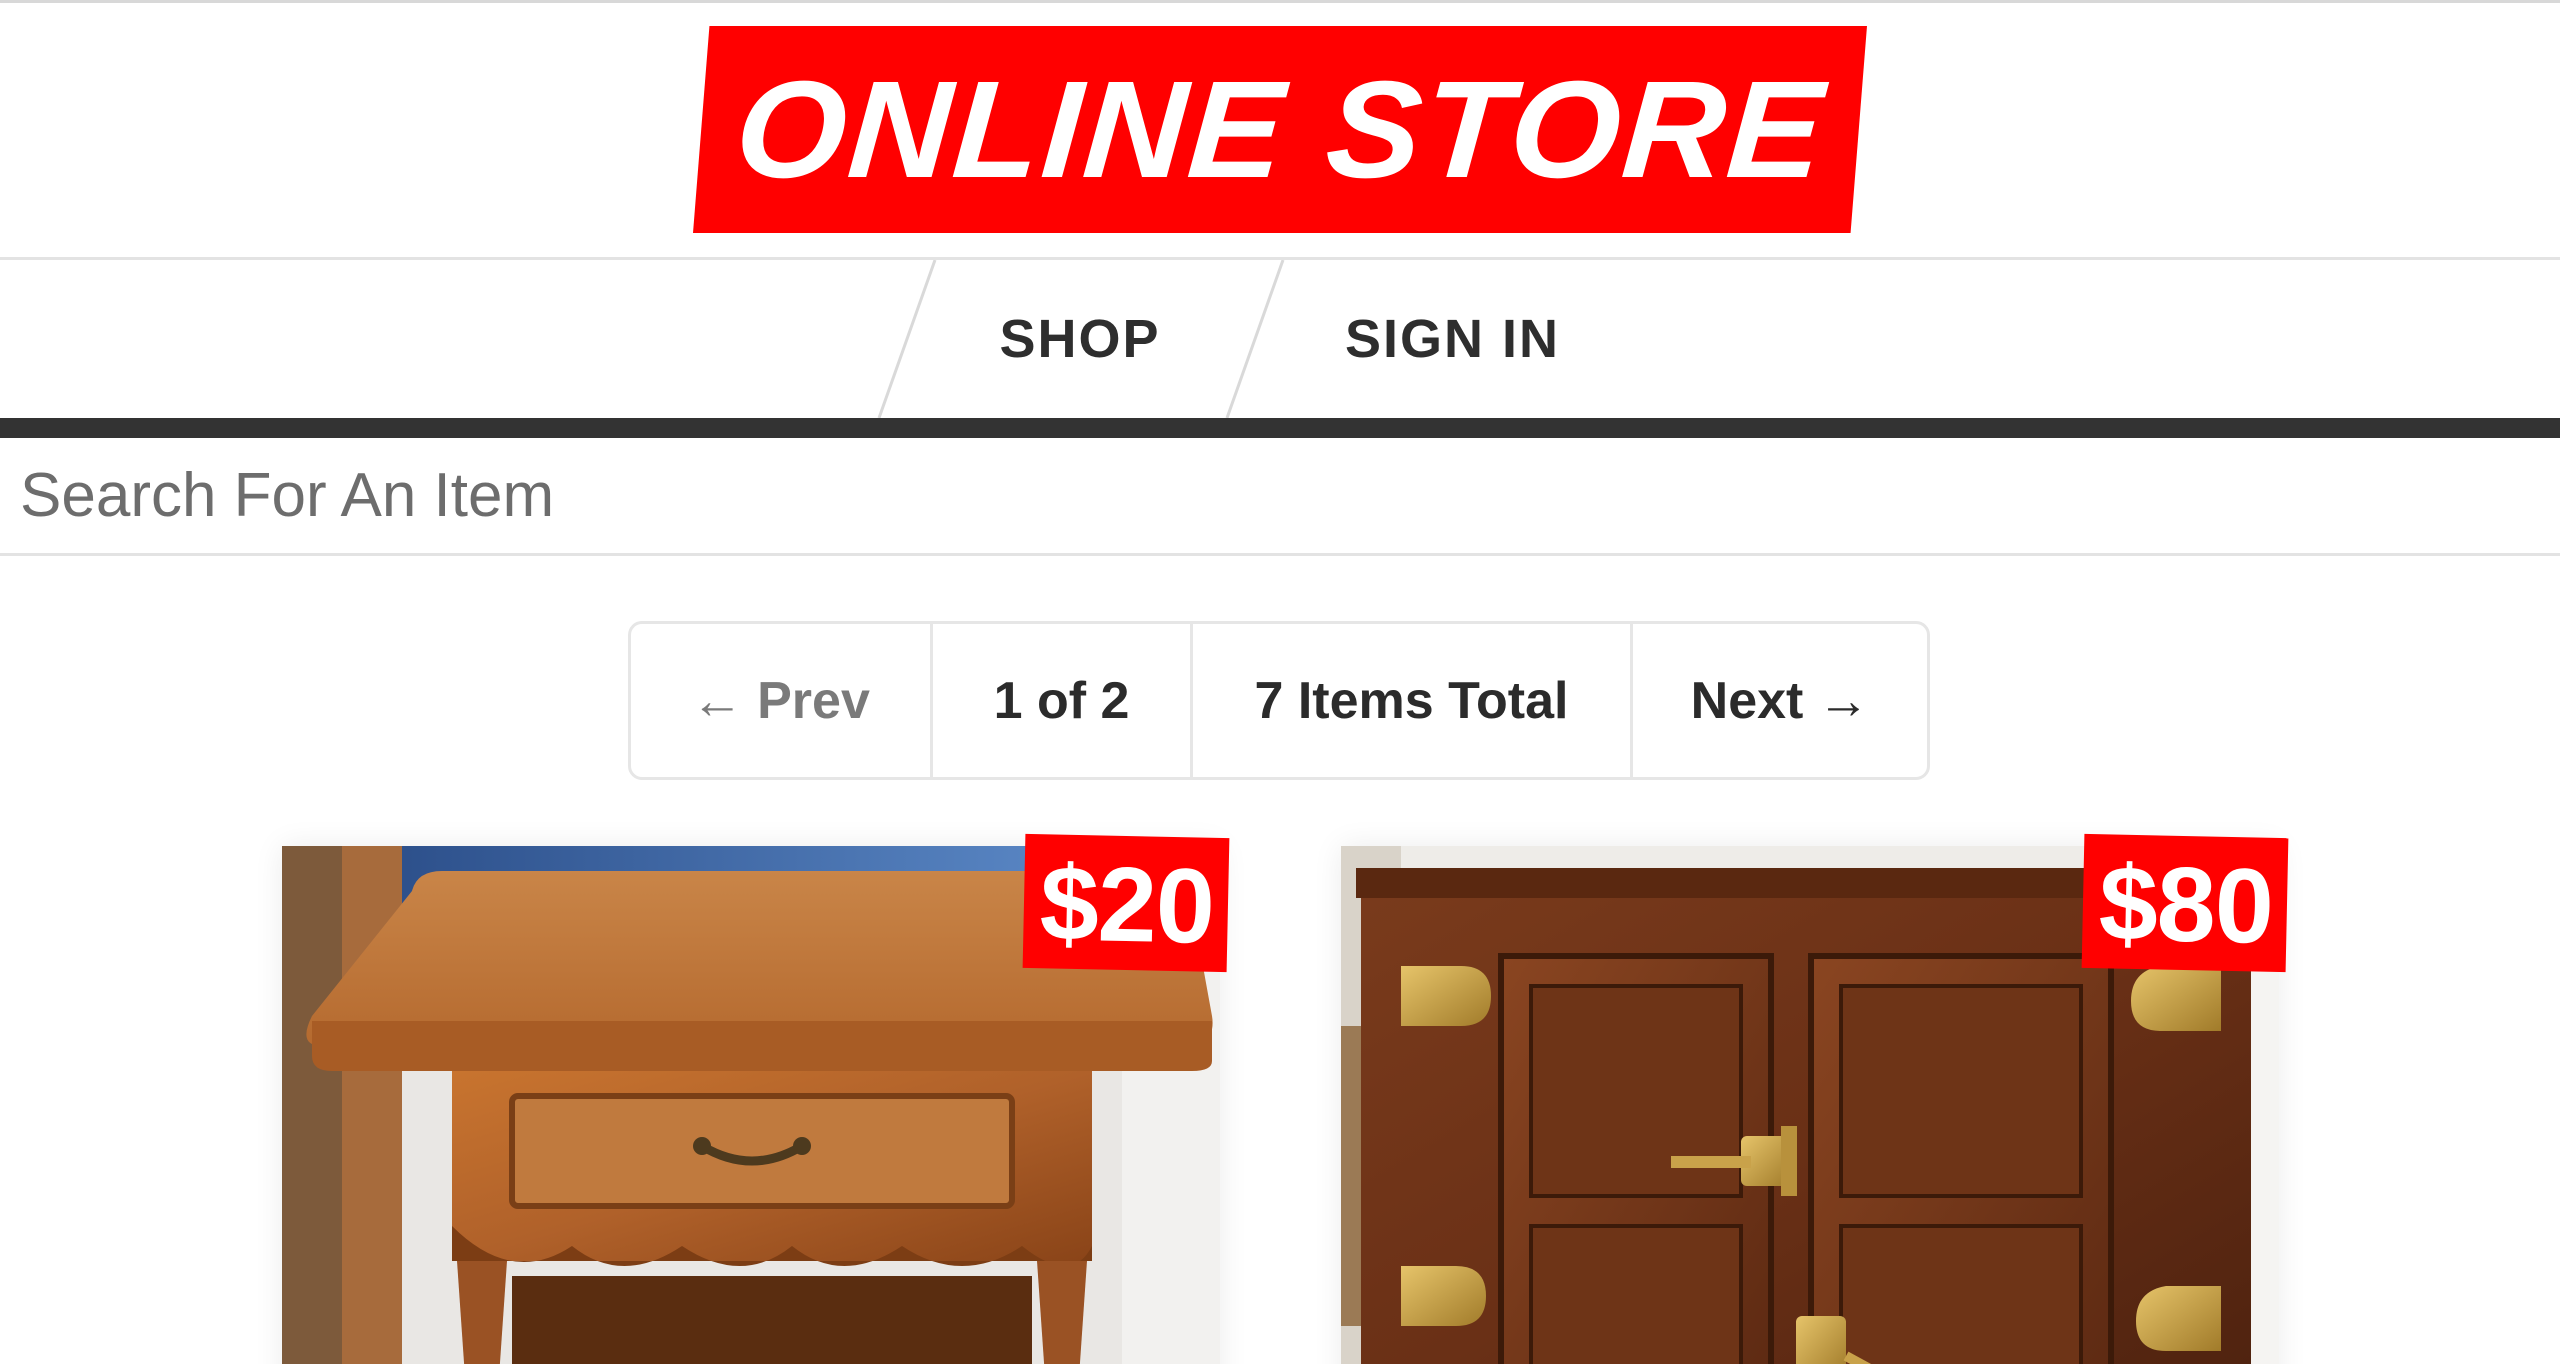 The width and height of the screenshot is (2560, 1364). Describe the element at coordinates (813, 700) in the screenshot. I see `prev-label: Prev` at that location.